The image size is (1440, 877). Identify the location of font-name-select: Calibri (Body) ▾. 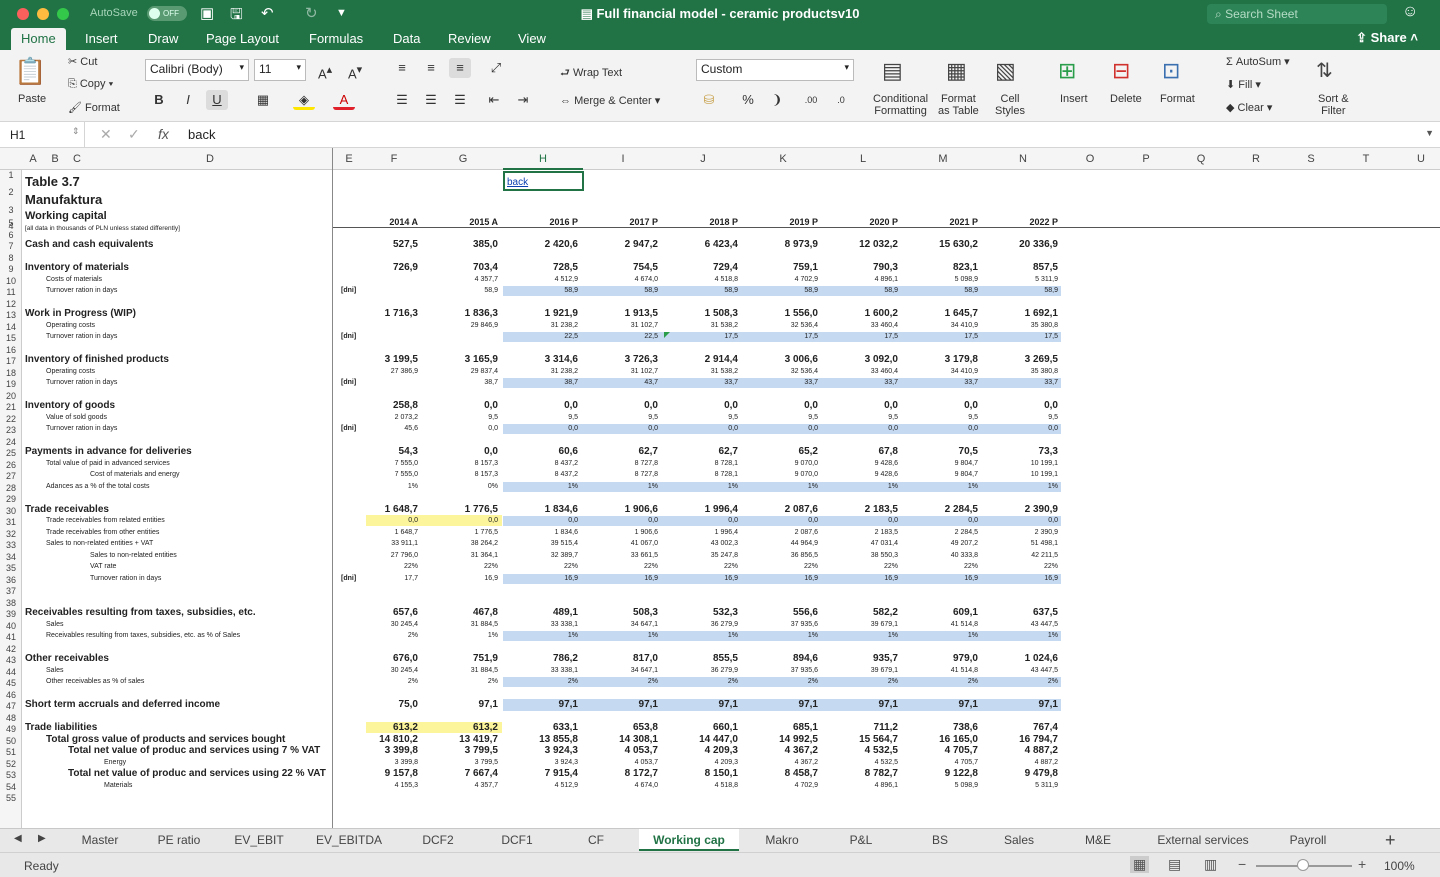
(197, 70).